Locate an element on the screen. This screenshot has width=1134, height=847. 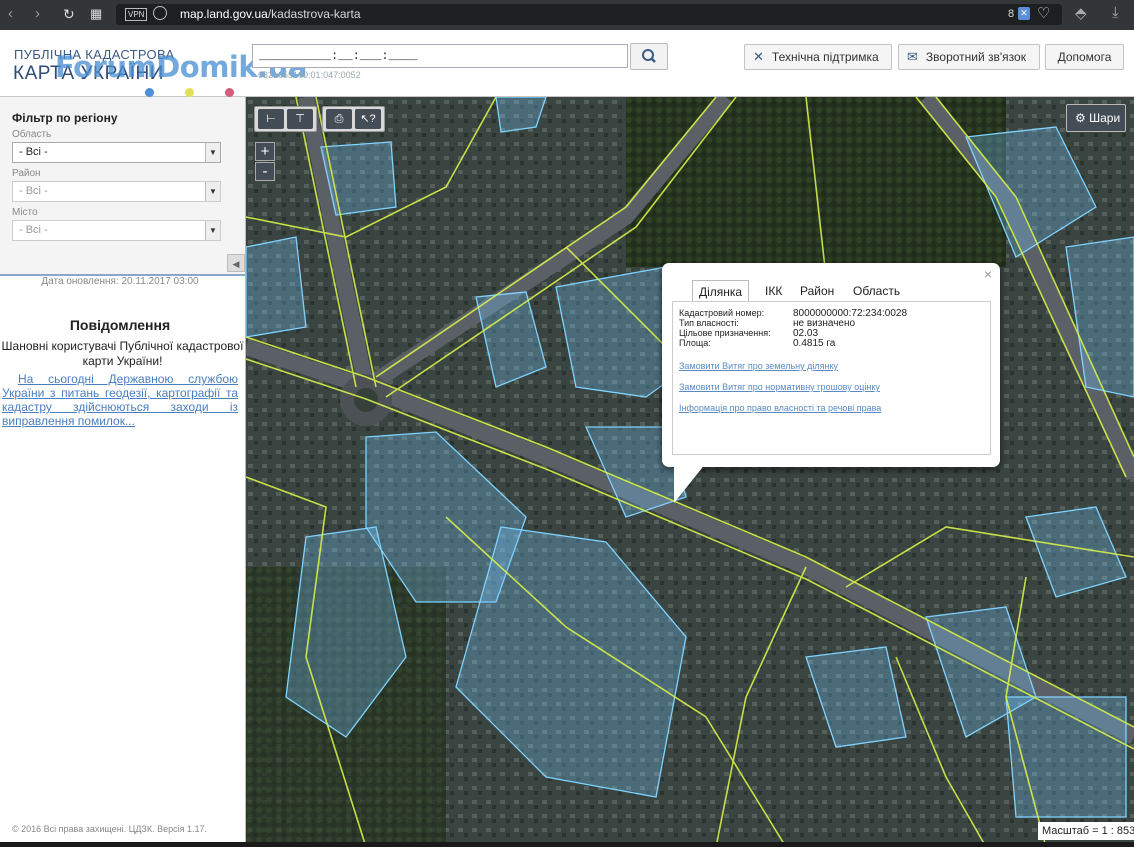
layers-button: ⚙ Шари is located at coordinates (1096, 118).